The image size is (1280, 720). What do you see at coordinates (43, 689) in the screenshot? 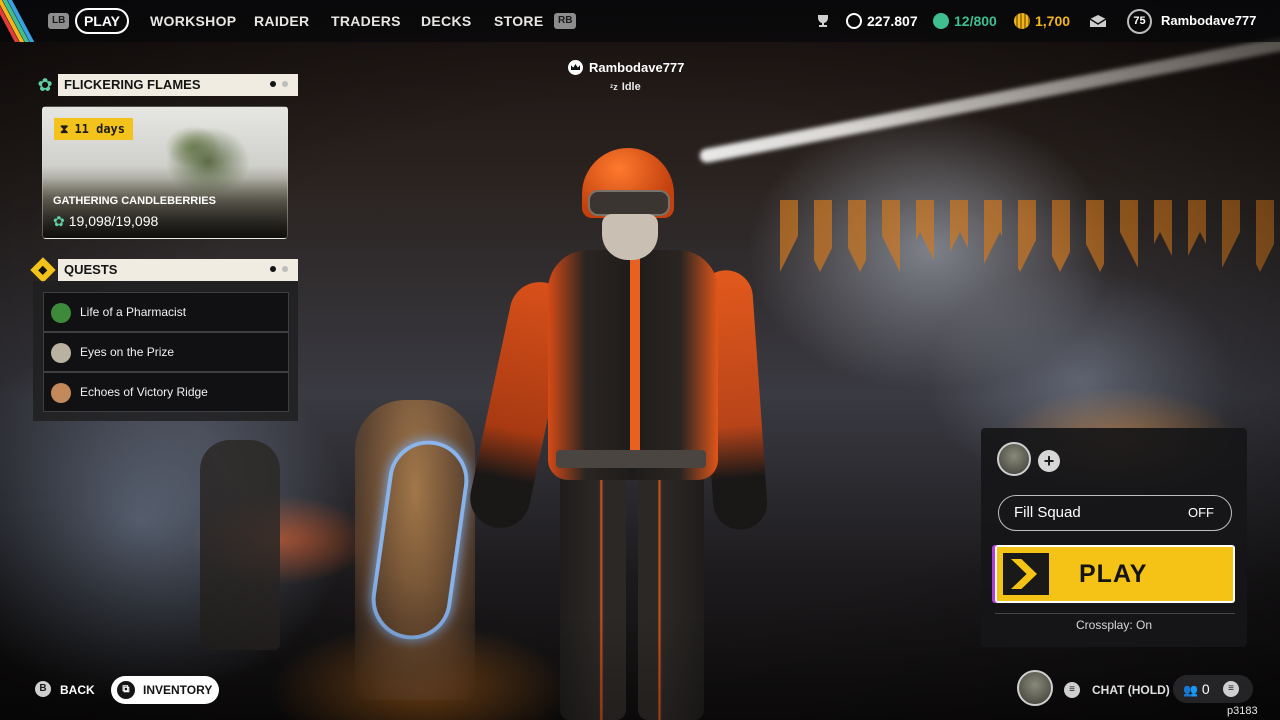
I see `b-button-icon: B` at bounding box center [43, 689].